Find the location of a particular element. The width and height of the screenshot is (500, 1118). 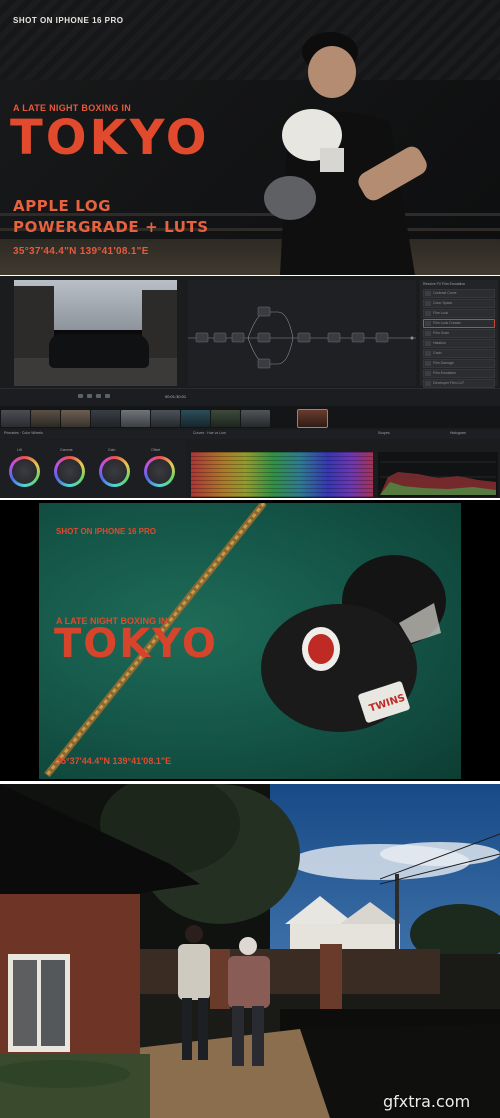

histogram-header: Histogram is located at coordinates (458, 433).